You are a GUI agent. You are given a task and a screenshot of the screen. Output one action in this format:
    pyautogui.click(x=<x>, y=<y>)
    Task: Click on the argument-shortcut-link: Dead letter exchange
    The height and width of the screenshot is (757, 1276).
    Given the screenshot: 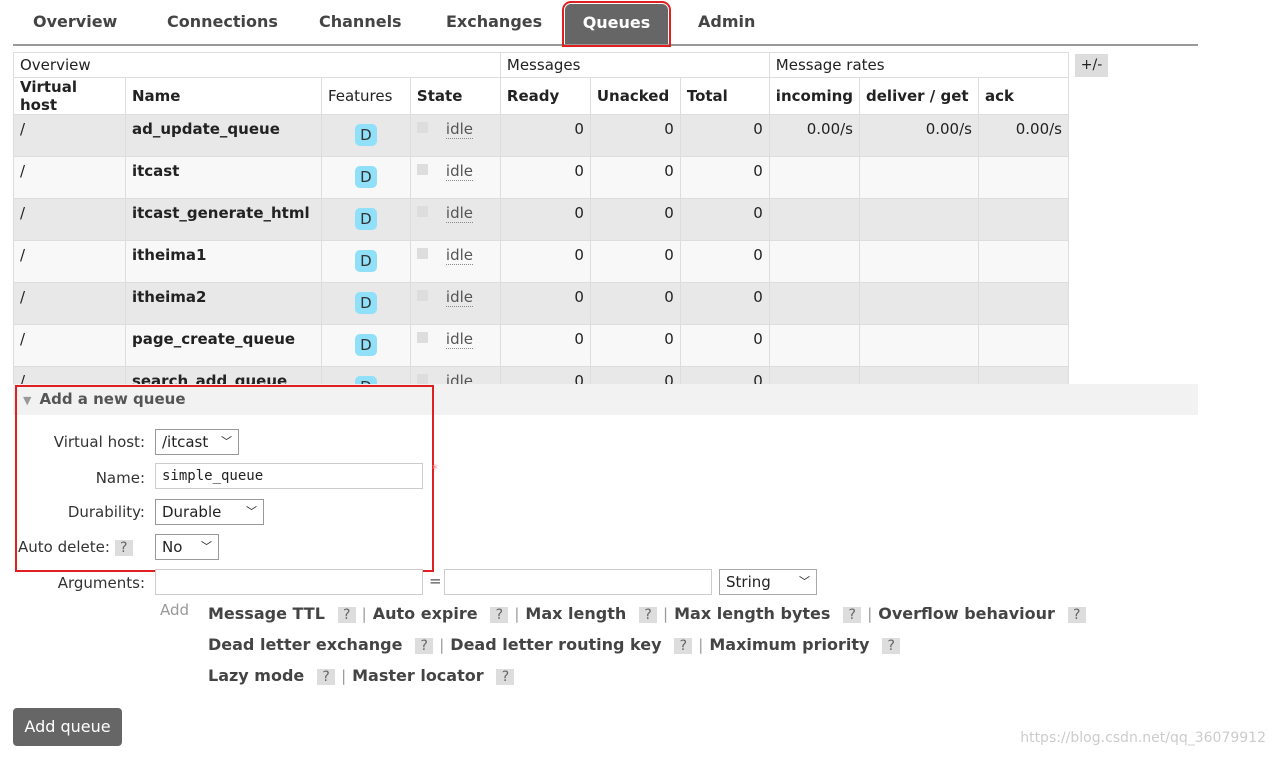 What is the action you would take?
    pyautogui.click(x=305, y=644)
    